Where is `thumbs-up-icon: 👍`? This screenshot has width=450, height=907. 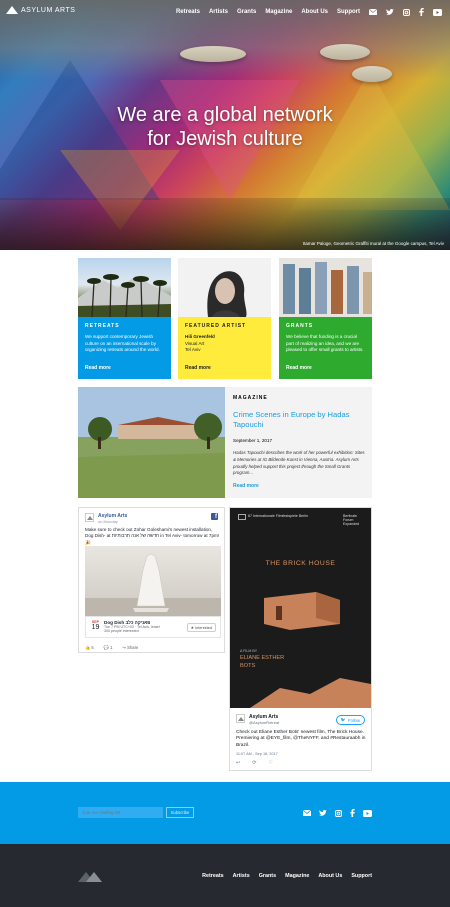
thumbs-up-icon: 👍 is located at coordinates (88, 647).